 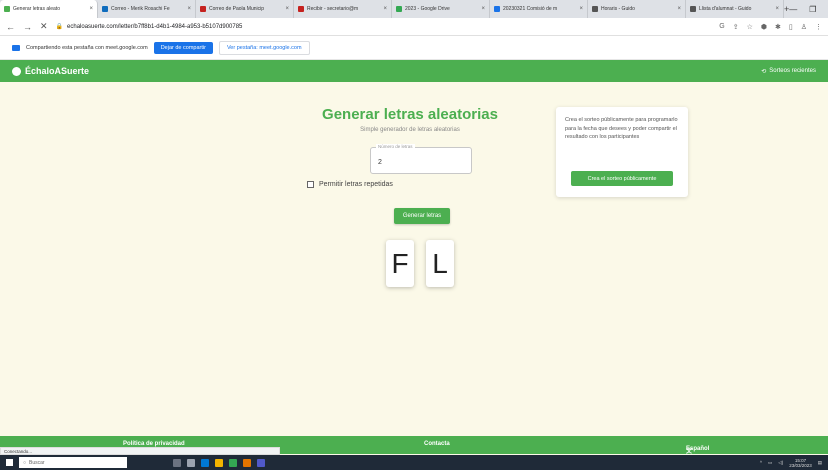 I want to click on clover-icon, so click(x=16, y=71).